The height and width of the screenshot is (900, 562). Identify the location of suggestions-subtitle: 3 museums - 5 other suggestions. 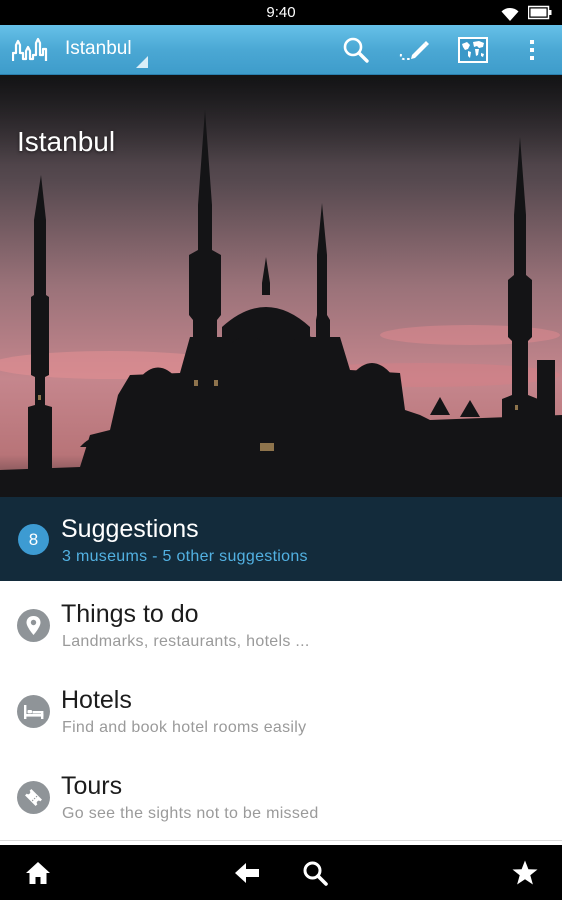
(185, 556).